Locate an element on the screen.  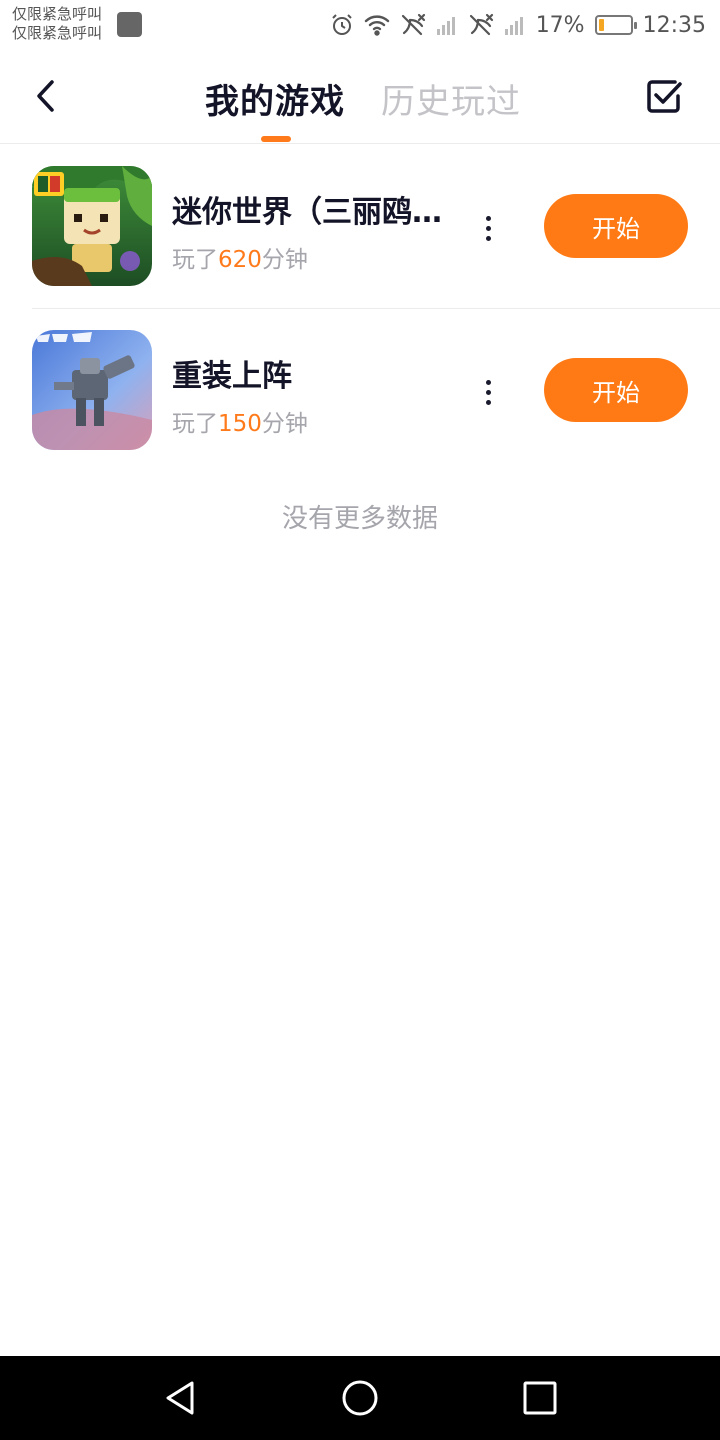
status-icons: 17% 12:35 is located at coordinates (518, 25).